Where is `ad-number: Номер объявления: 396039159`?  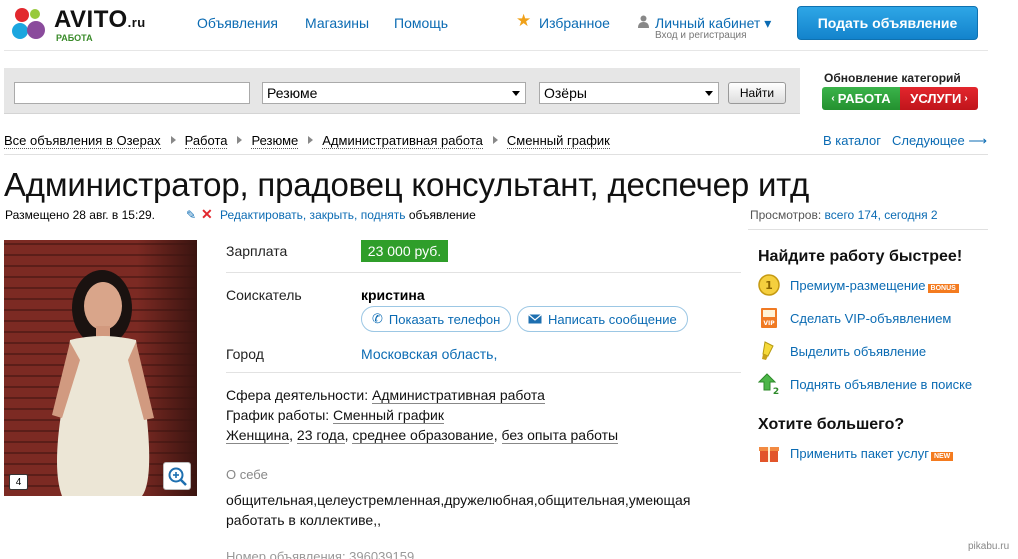
ad-number: Номер объявления: 396039159 is located at coordinates (320, 554).